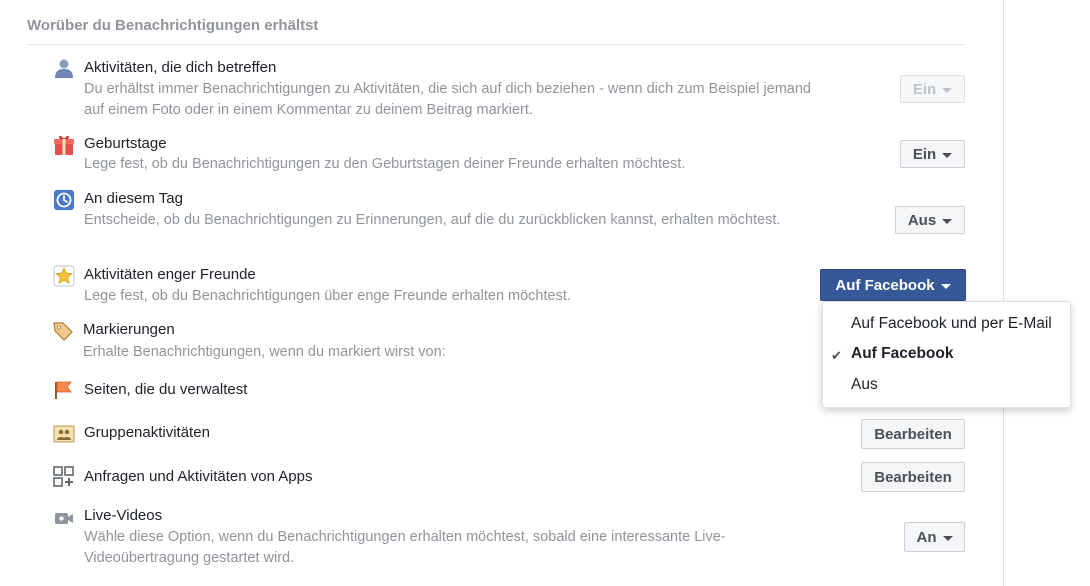  Describe the element at coordinates (902, 354) in the screenshot. I see `menu-item-facebook: Auf Facebook` at that location.